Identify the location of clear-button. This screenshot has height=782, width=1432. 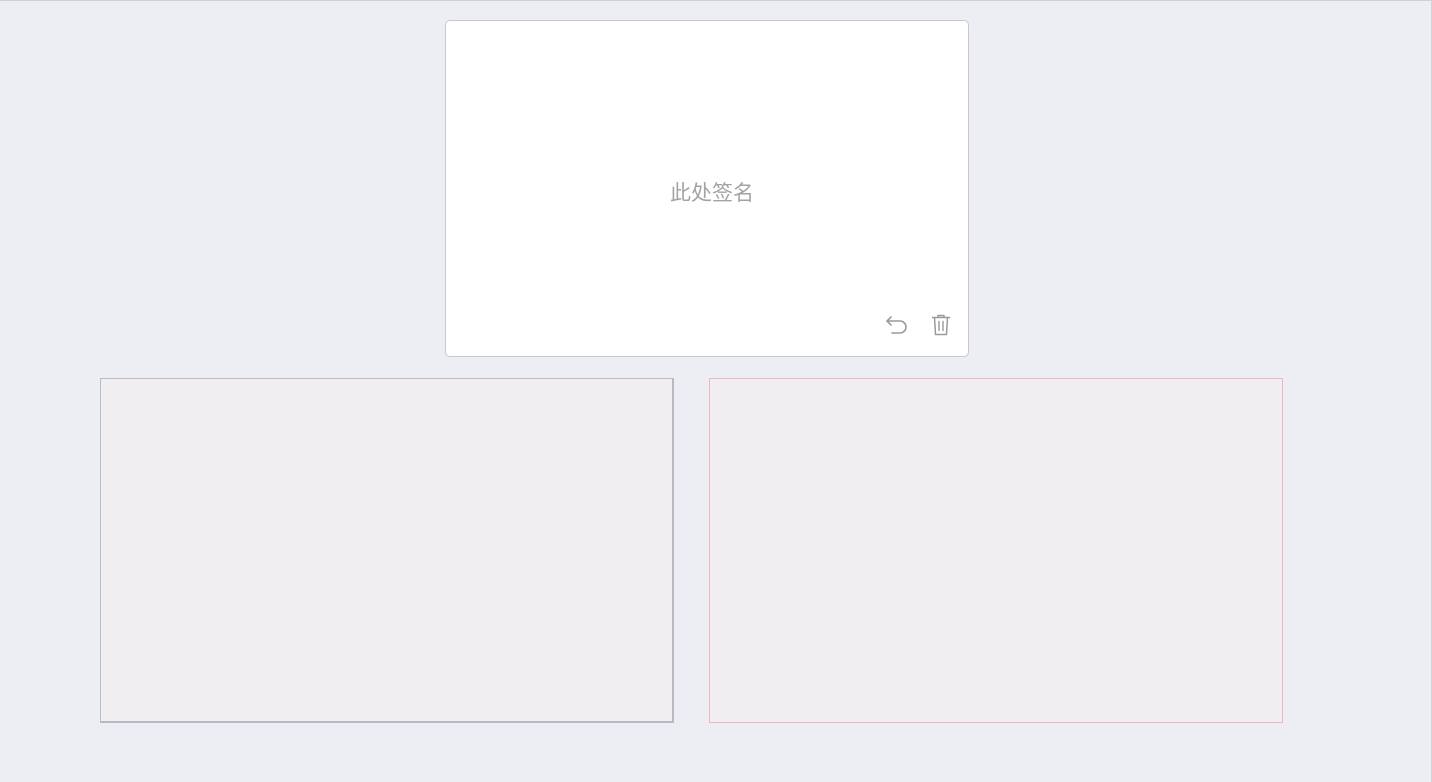
(941, 325).